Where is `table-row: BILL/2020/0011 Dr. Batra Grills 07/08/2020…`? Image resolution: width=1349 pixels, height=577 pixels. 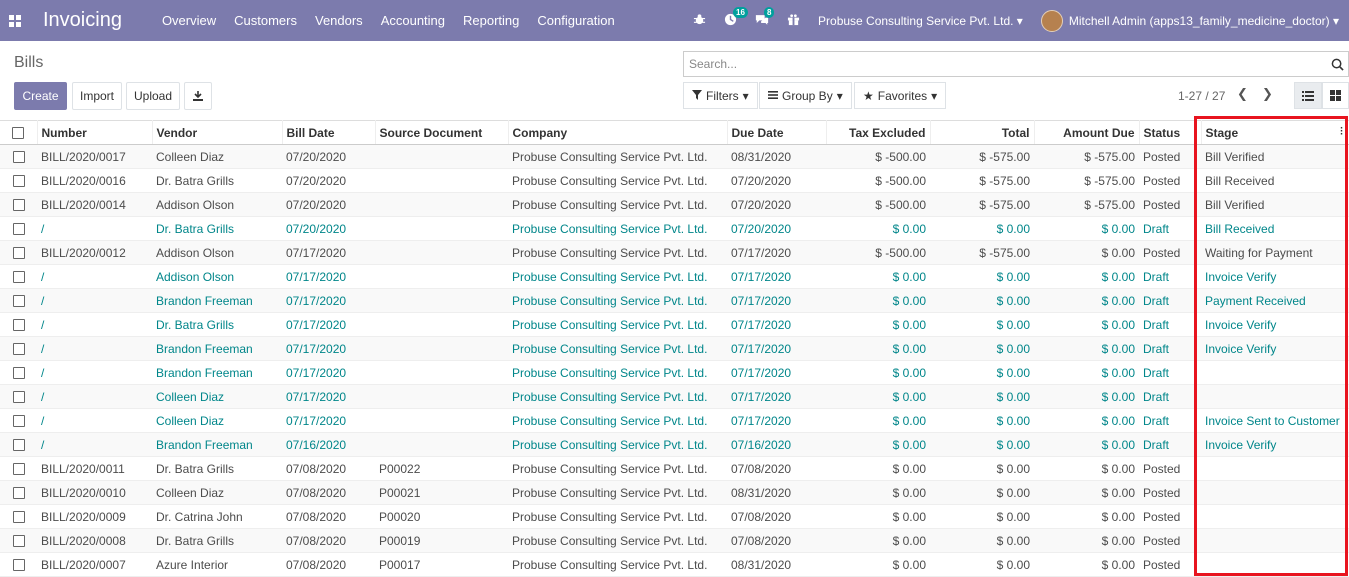
table-row: BILL/2020/0011 Dr. Batra Grills 07/08/2020… is located at coordinates (674, 468).